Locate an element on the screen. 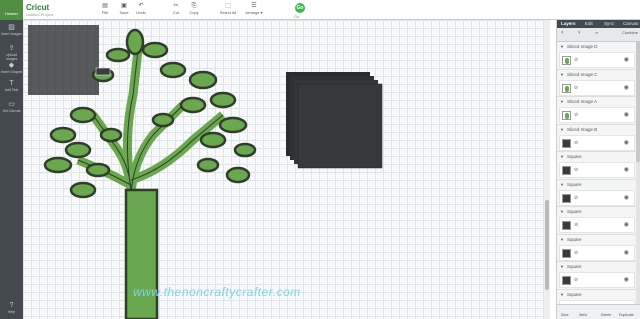 This screenshot has width=640, height=319. group-icon: ◐ is located at coordinates (563, 33).